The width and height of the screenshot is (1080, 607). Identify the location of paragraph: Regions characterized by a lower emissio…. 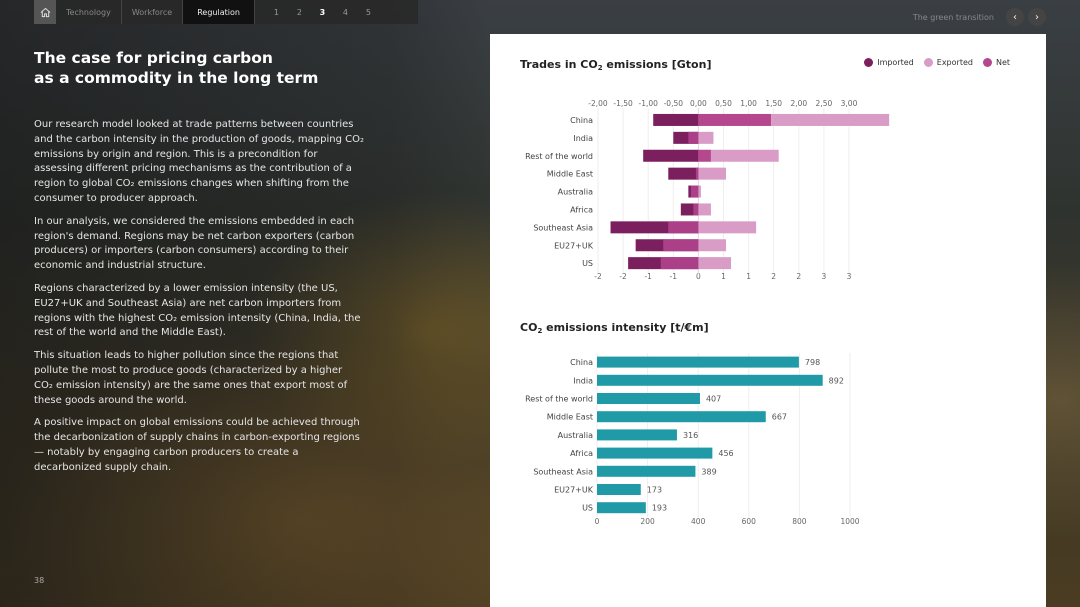
(197, 310).